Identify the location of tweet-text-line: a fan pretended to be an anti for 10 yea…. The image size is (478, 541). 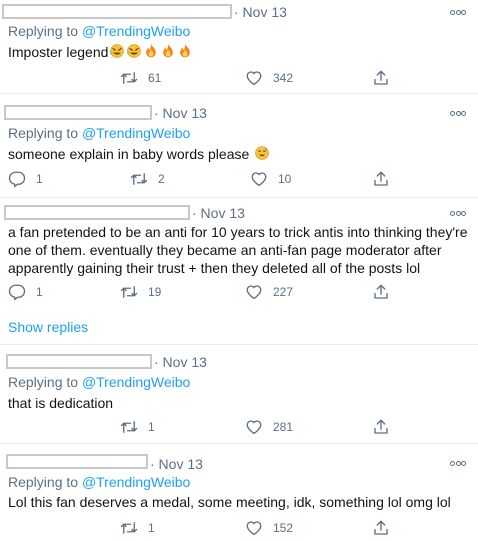
(238, 232).